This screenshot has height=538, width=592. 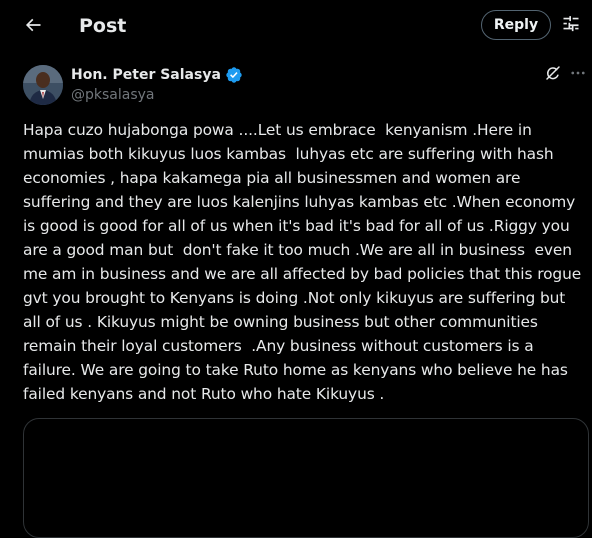 I want to click on back-button, so click(x=33, y=27).